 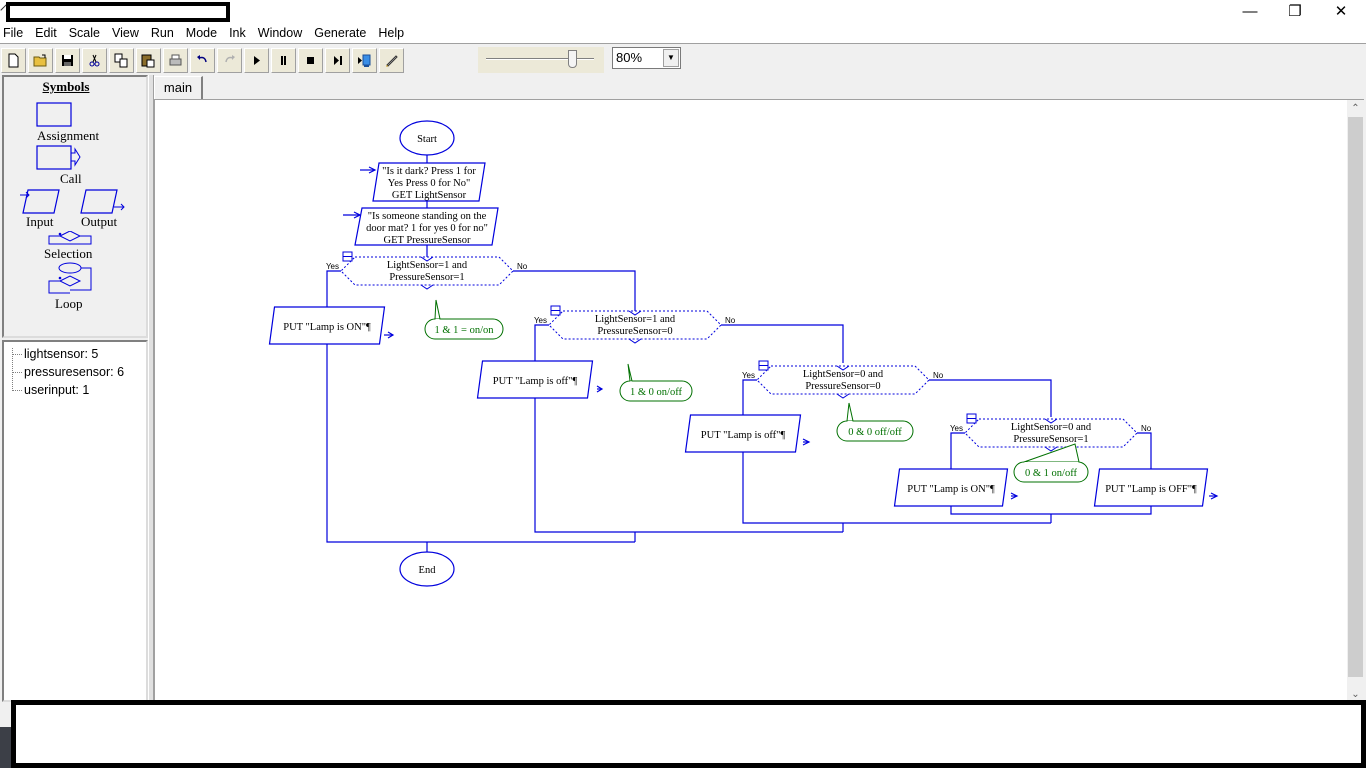 I want to click on minimize-button: —, so click(x=1250, y=11).